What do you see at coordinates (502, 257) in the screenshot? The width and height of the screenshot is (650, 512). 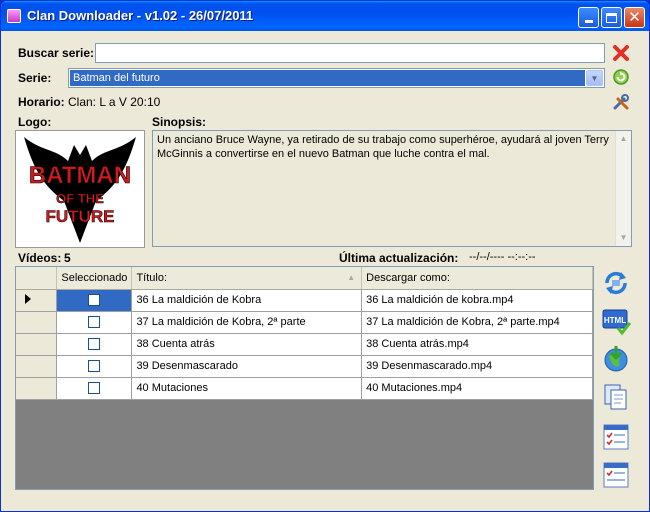 I see `last-update-value: --/--/---- --:--:--` at bounding box center [502, 257].